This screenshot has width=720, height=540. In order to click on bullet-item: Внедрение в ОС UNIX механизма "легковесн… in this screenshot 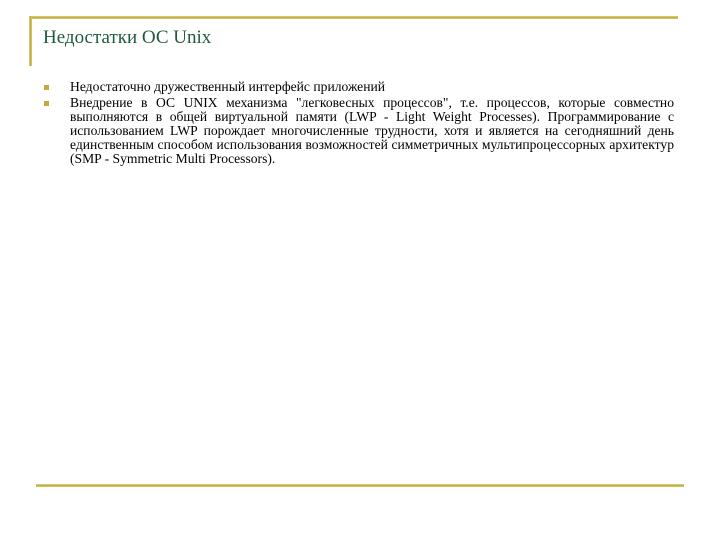, I will do `click(359, 131)`.